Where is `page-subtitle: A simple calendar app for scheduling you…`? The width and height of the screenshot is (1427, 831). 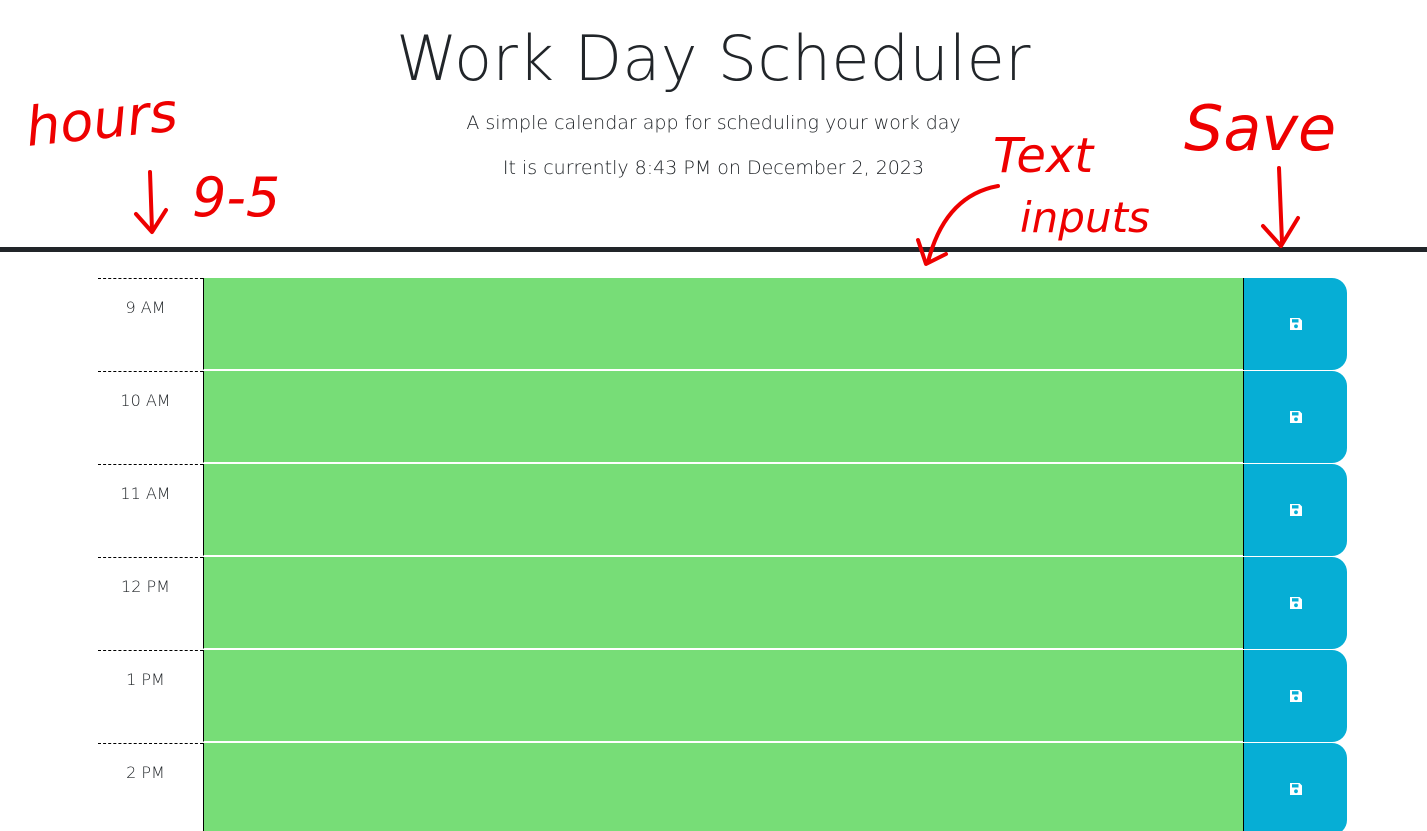 page-subtitle: A simple calendar app for scheduling you… is located at coordinates (713, 123).